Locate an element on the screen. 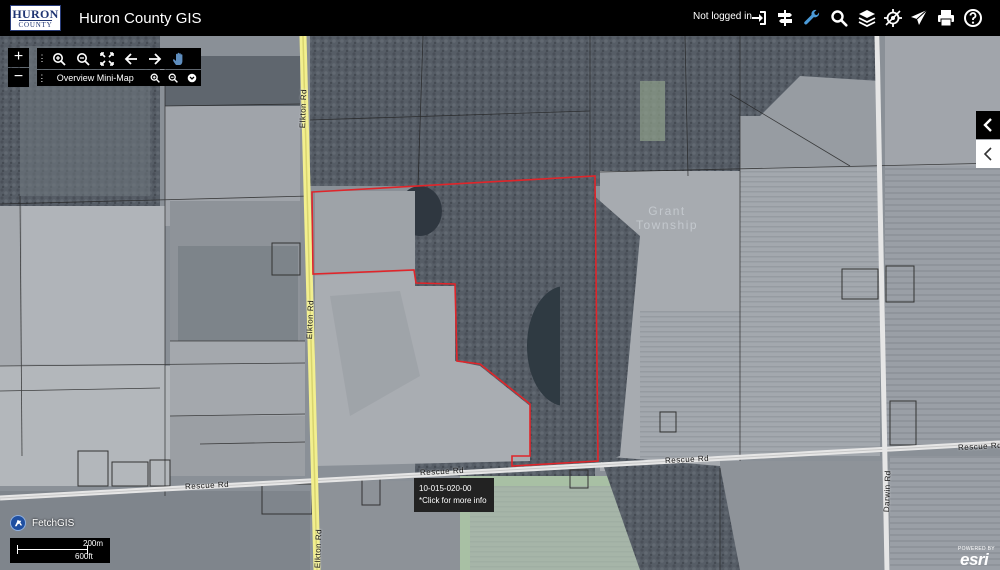 The width and height of the screenshot is (1000, 570). esri-attribution: POWERED BY esri is located at coordinates (975, 555).